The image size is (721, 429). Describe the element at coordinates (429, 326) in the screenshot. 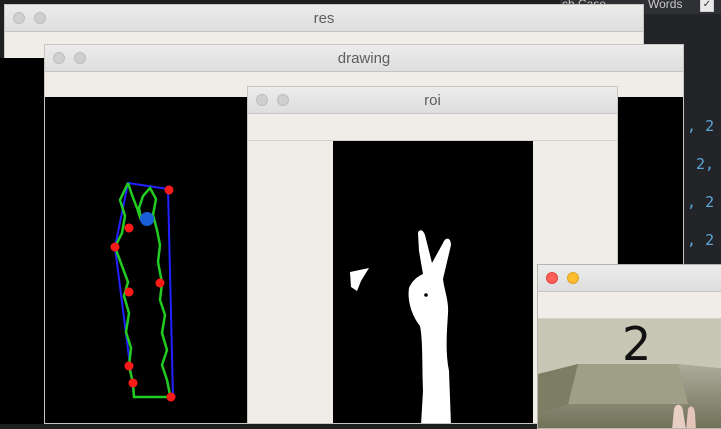

I see `hand-silhouette` at that location.